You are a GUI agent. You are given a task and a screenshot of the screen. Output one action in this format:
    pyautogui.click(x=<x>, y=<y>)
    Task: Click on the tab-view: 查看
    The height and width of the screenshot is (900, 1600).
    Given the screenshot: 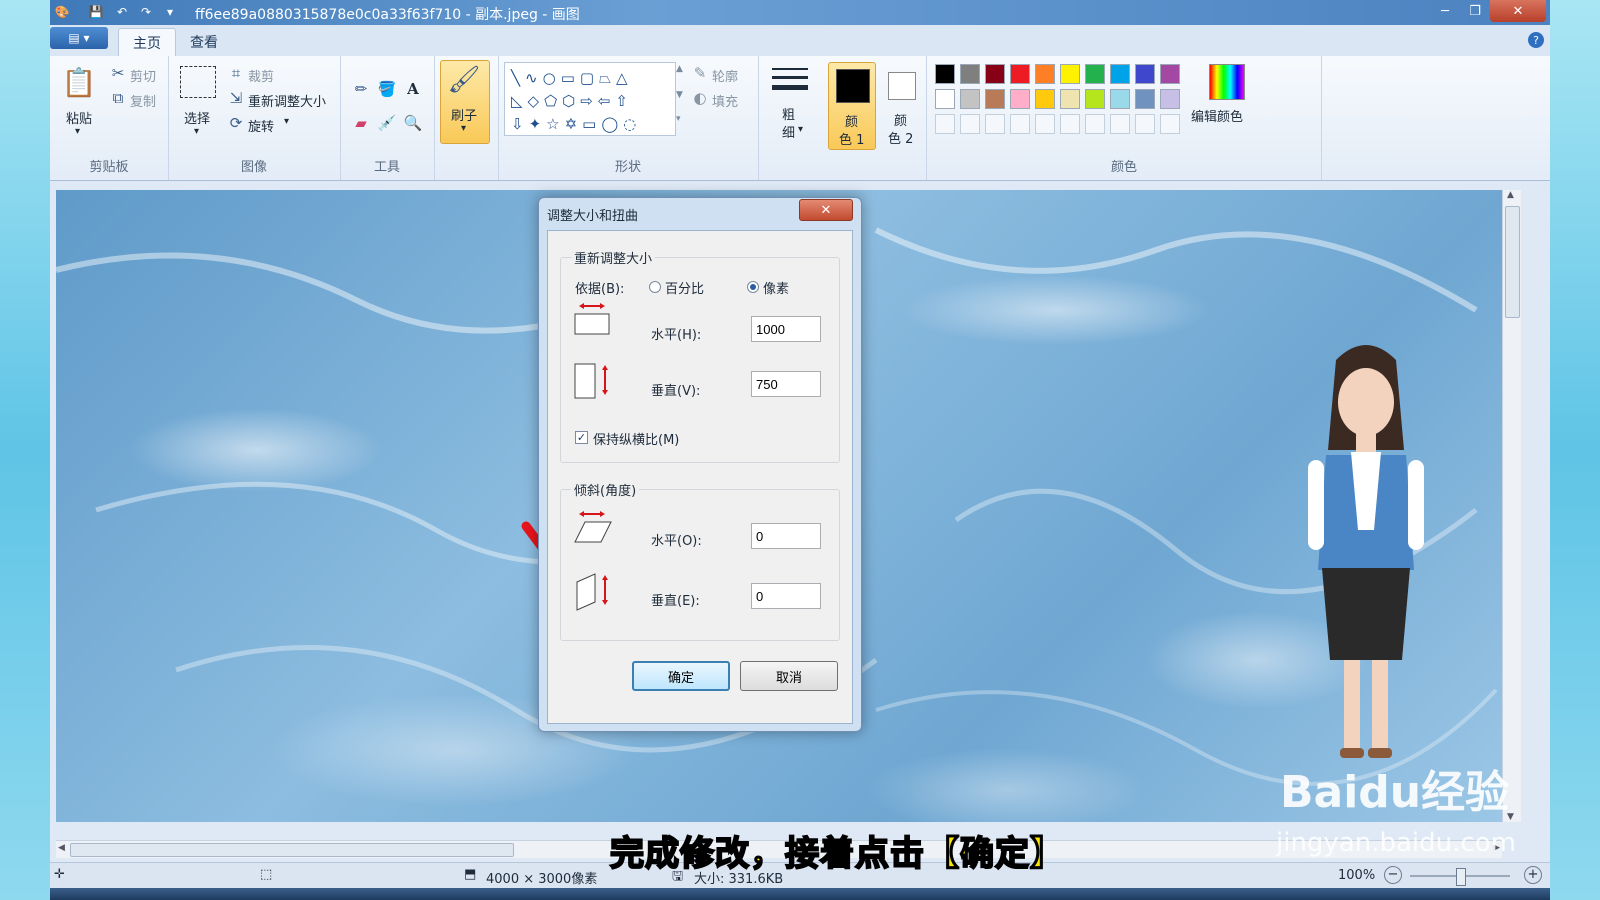 What is the action you would take?
    pyautogui.click(x=204, y=42)
    